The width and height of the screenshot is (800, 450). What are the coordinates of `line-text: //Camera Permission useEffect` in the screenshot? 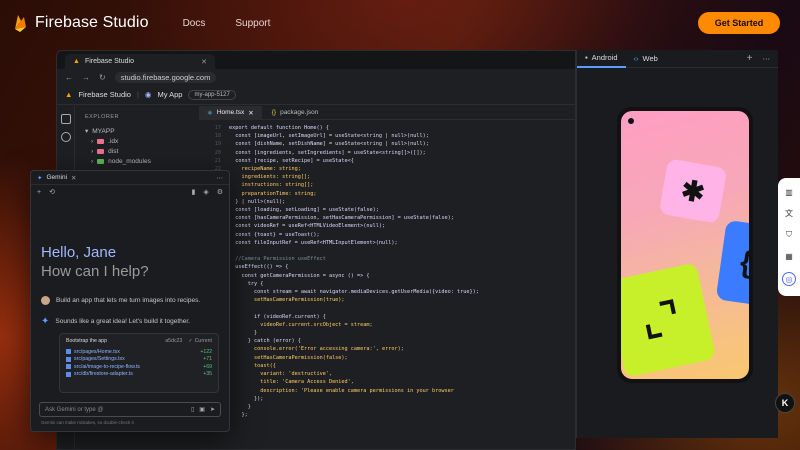 It's located at (277, 259).